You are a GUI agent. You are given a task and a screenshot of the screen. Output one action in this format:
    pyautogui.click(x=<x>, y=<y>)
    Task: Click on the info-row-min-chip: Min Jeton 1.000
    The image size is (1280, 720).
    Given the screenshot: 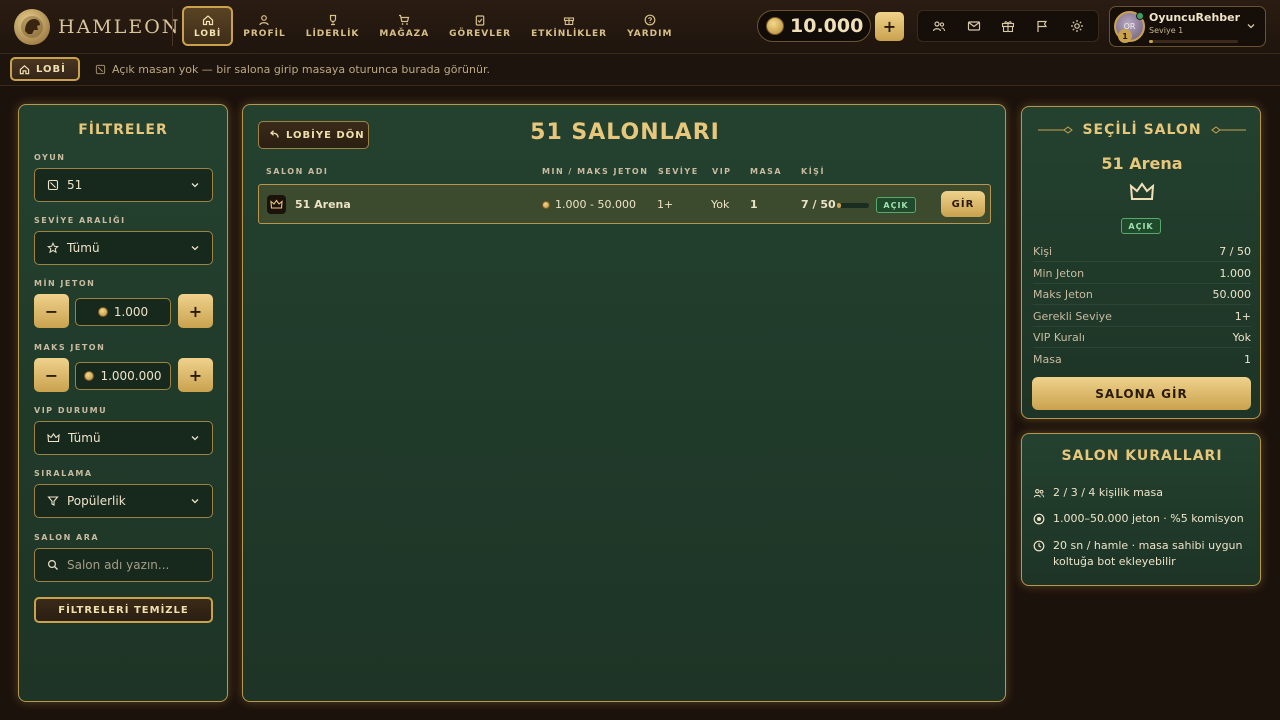 What is the action you would take?
    pyautogui.click(x=1142, y=273)
    